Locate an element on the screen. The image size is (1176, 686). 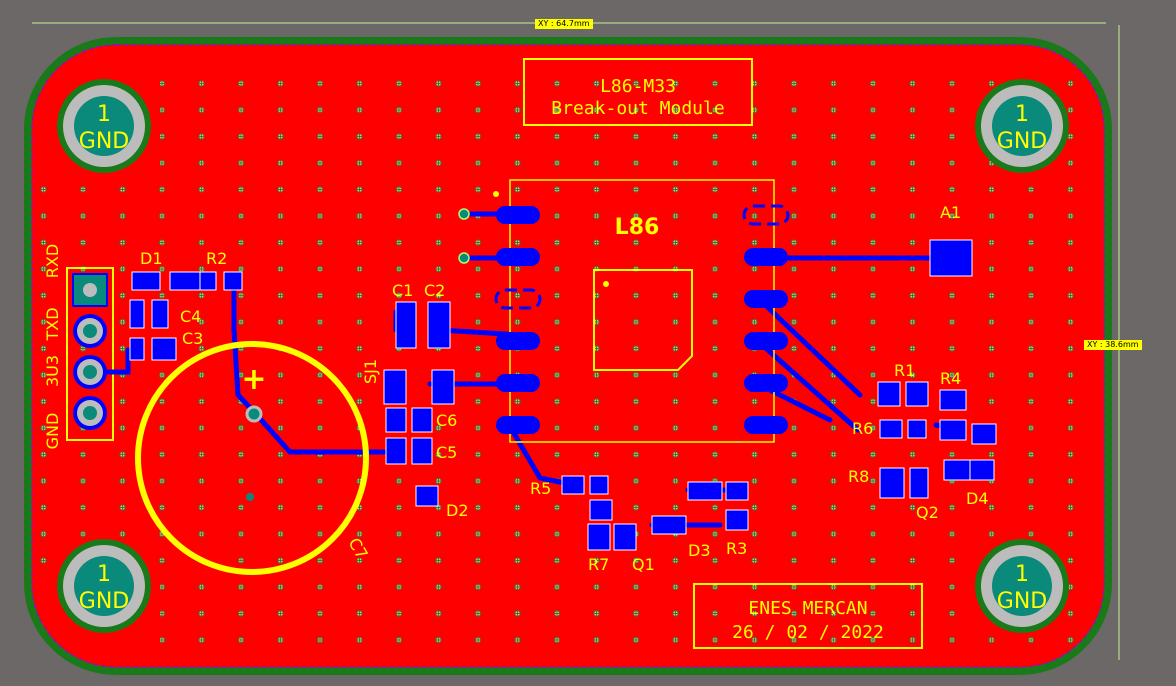
height-dimension-label: XY : 38.6mm is located at coordinates (1113, 345).